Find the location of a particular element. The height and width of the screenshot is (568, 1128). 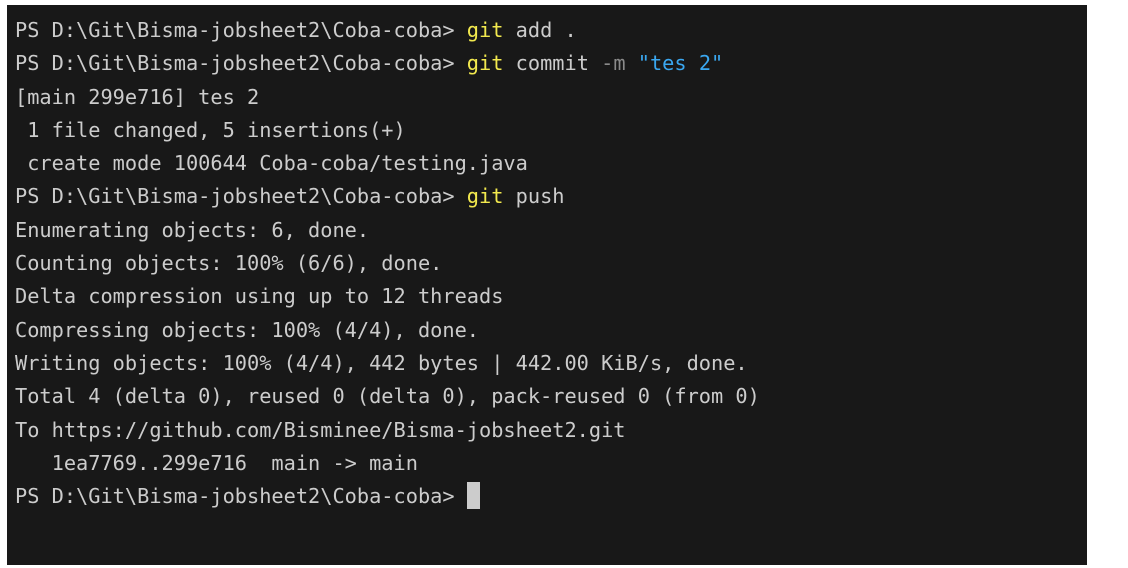

terminal-line: PS D:\Git\Bisma-jobsheet2\Coba-coba> is located at coordinates (551, 496).